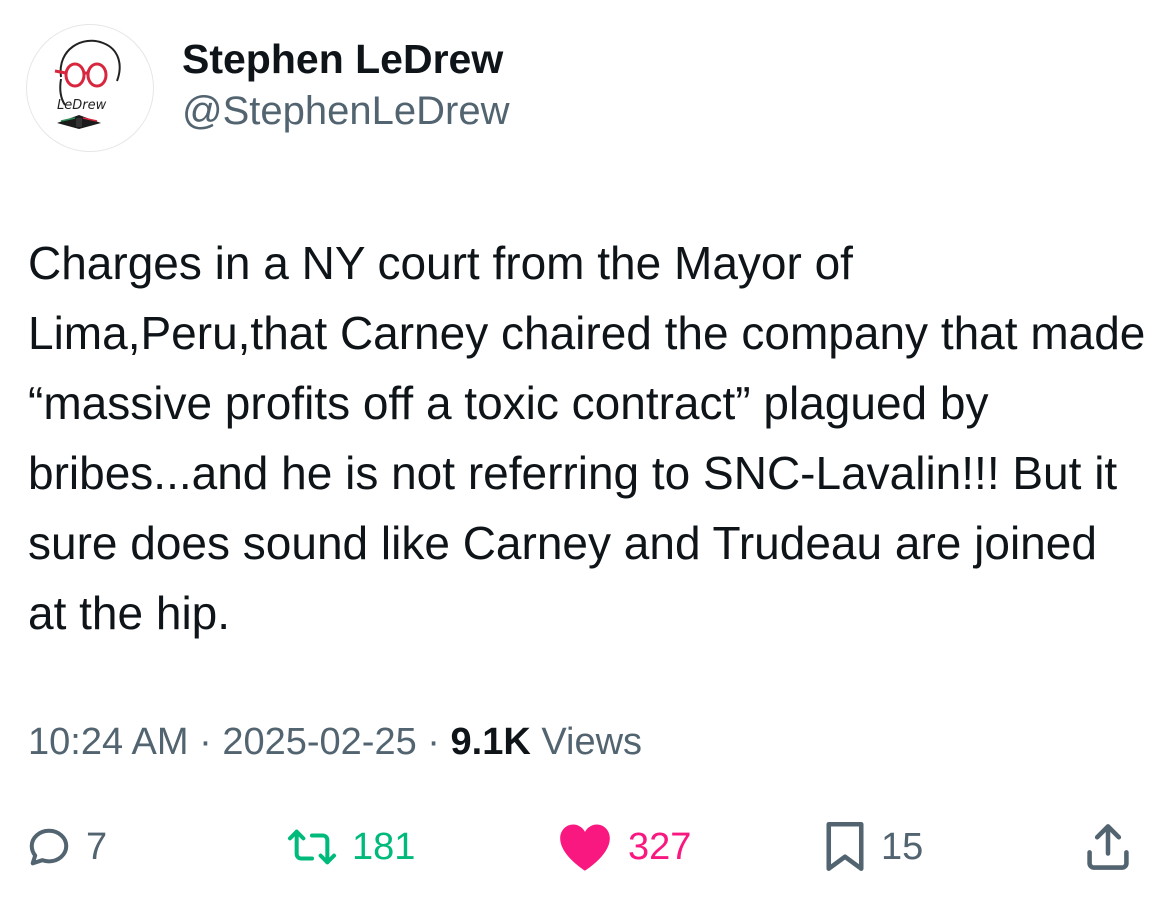  What do you see at coordinates (49, 847) in the screenshot?
I see `reply-icon` at bounding box center [49, 847].